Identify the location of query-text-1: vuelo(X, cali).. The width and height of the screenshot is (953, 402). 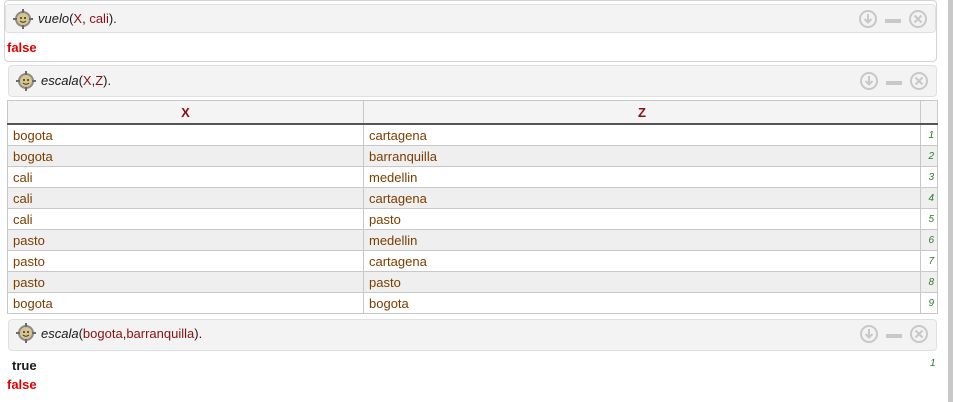
(77, 18).